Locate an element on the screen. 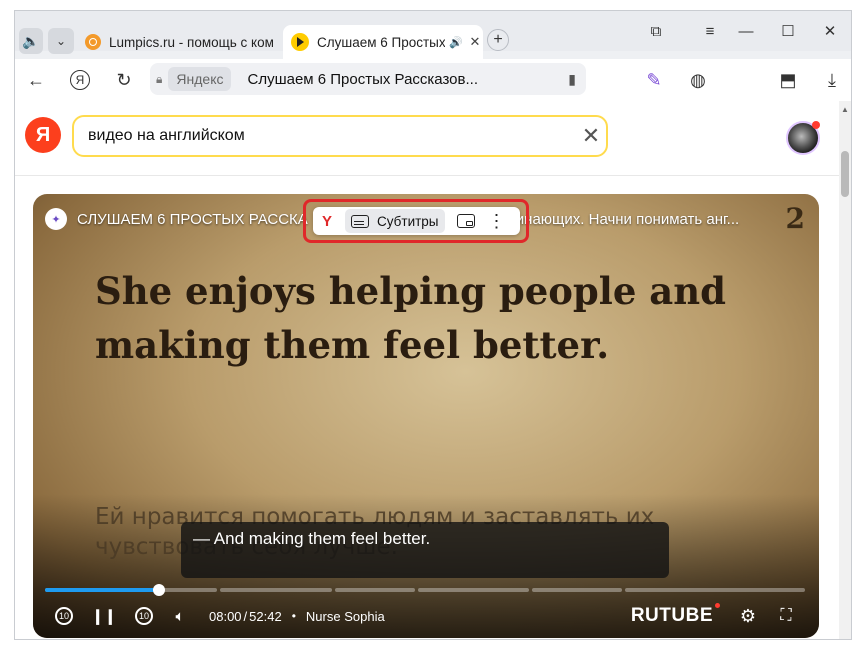 The image size is (866, 656). bookmarks-panel-icon: ⧉ is located at coordinates (656, 31).